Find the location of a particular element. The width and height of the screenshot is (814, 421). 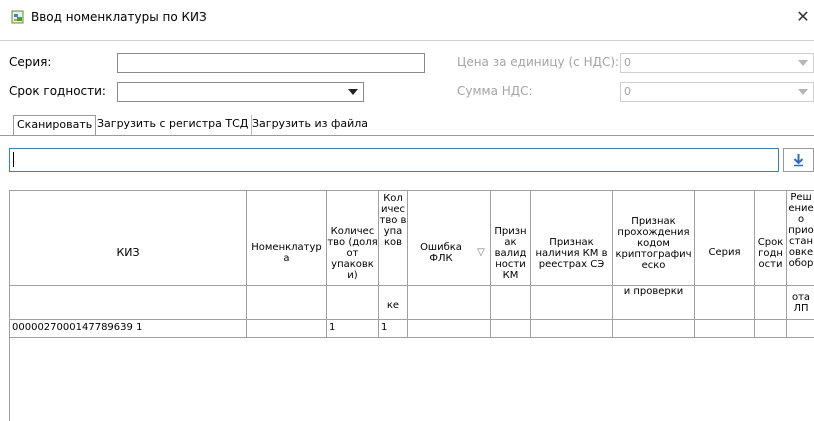

expiry-label: Срок годности: is located at coordinates (57, 91).